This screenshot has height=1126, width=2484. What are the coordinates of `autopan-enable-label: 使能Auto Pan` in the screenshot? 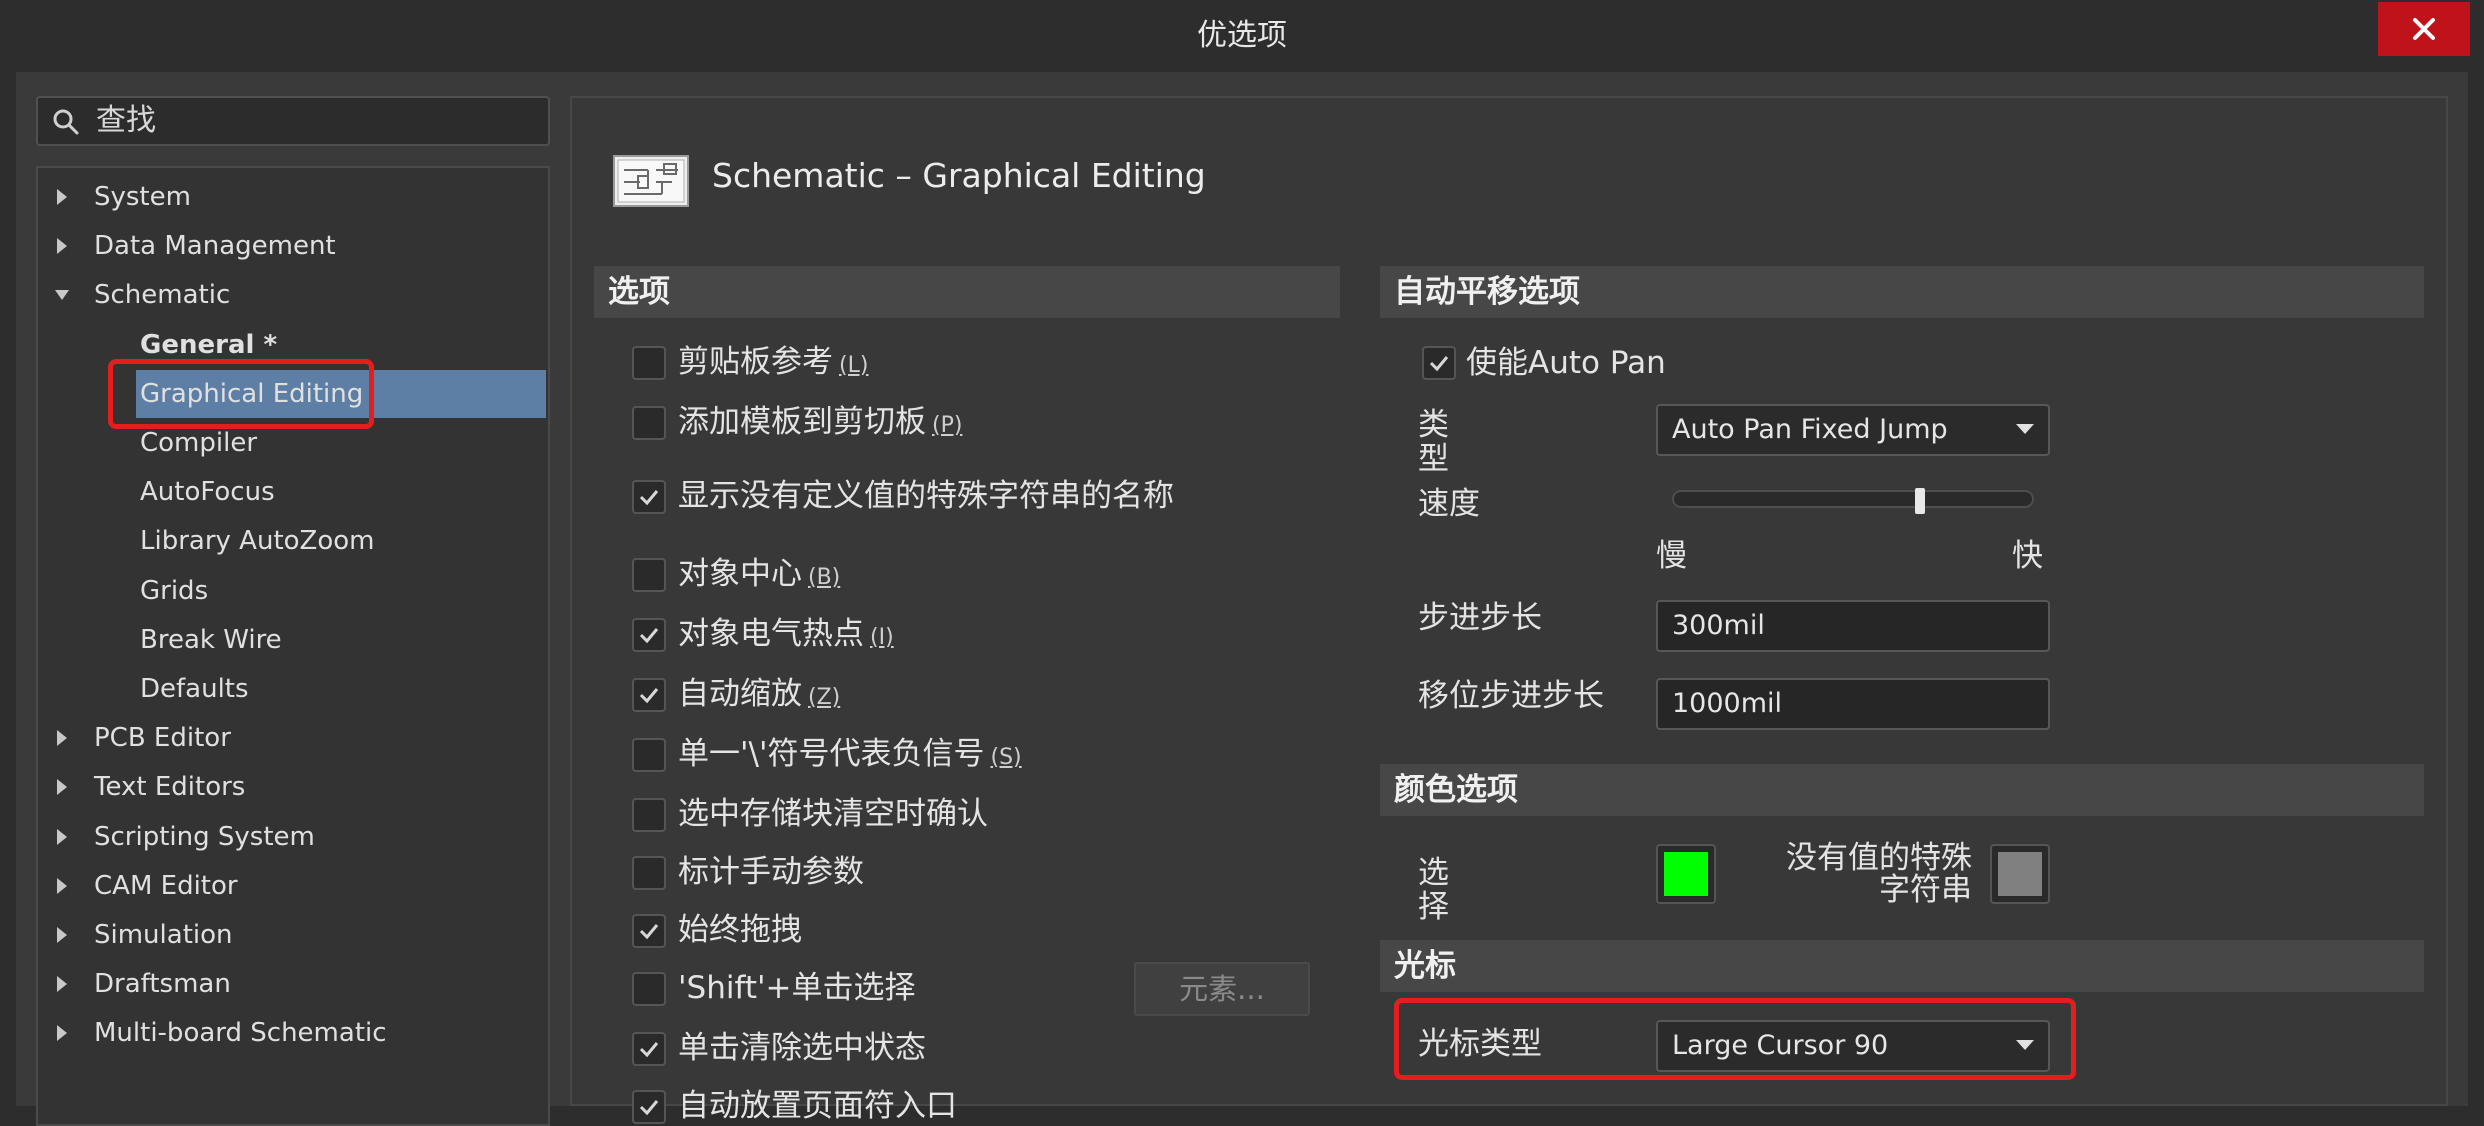 It's located at (1566, 363).